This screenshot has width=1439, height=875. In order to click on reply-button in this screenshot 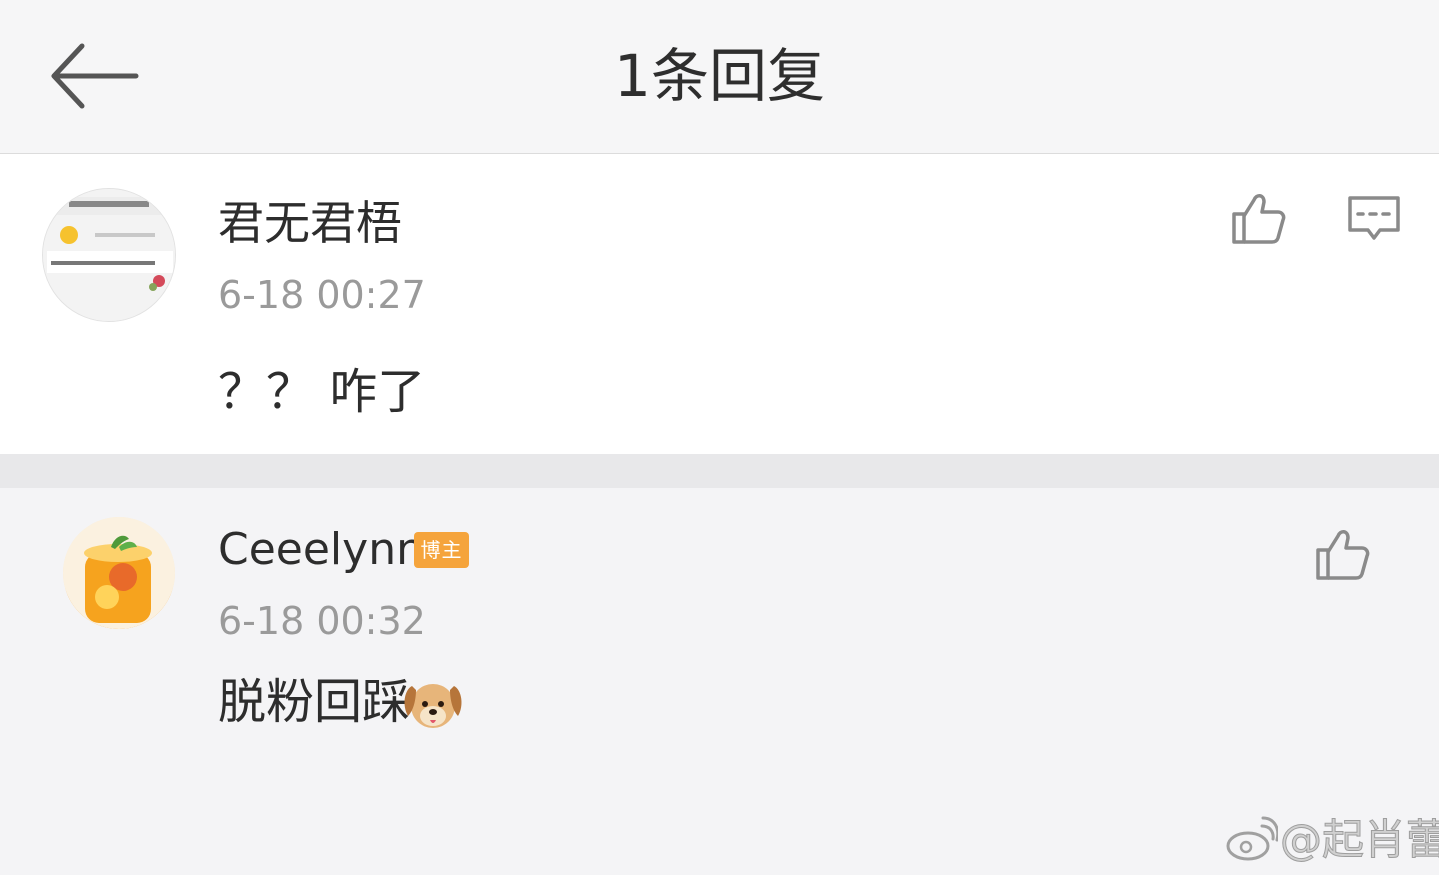, I will do `click(1374, 219)`.